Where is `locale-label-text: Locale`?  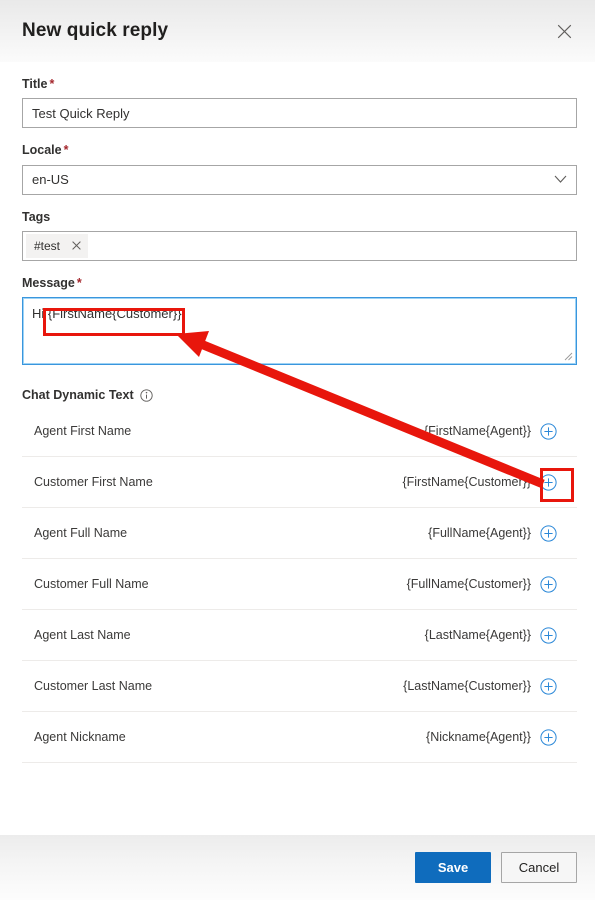 locale-label-text: Locale is located at coordinates (42, 150).